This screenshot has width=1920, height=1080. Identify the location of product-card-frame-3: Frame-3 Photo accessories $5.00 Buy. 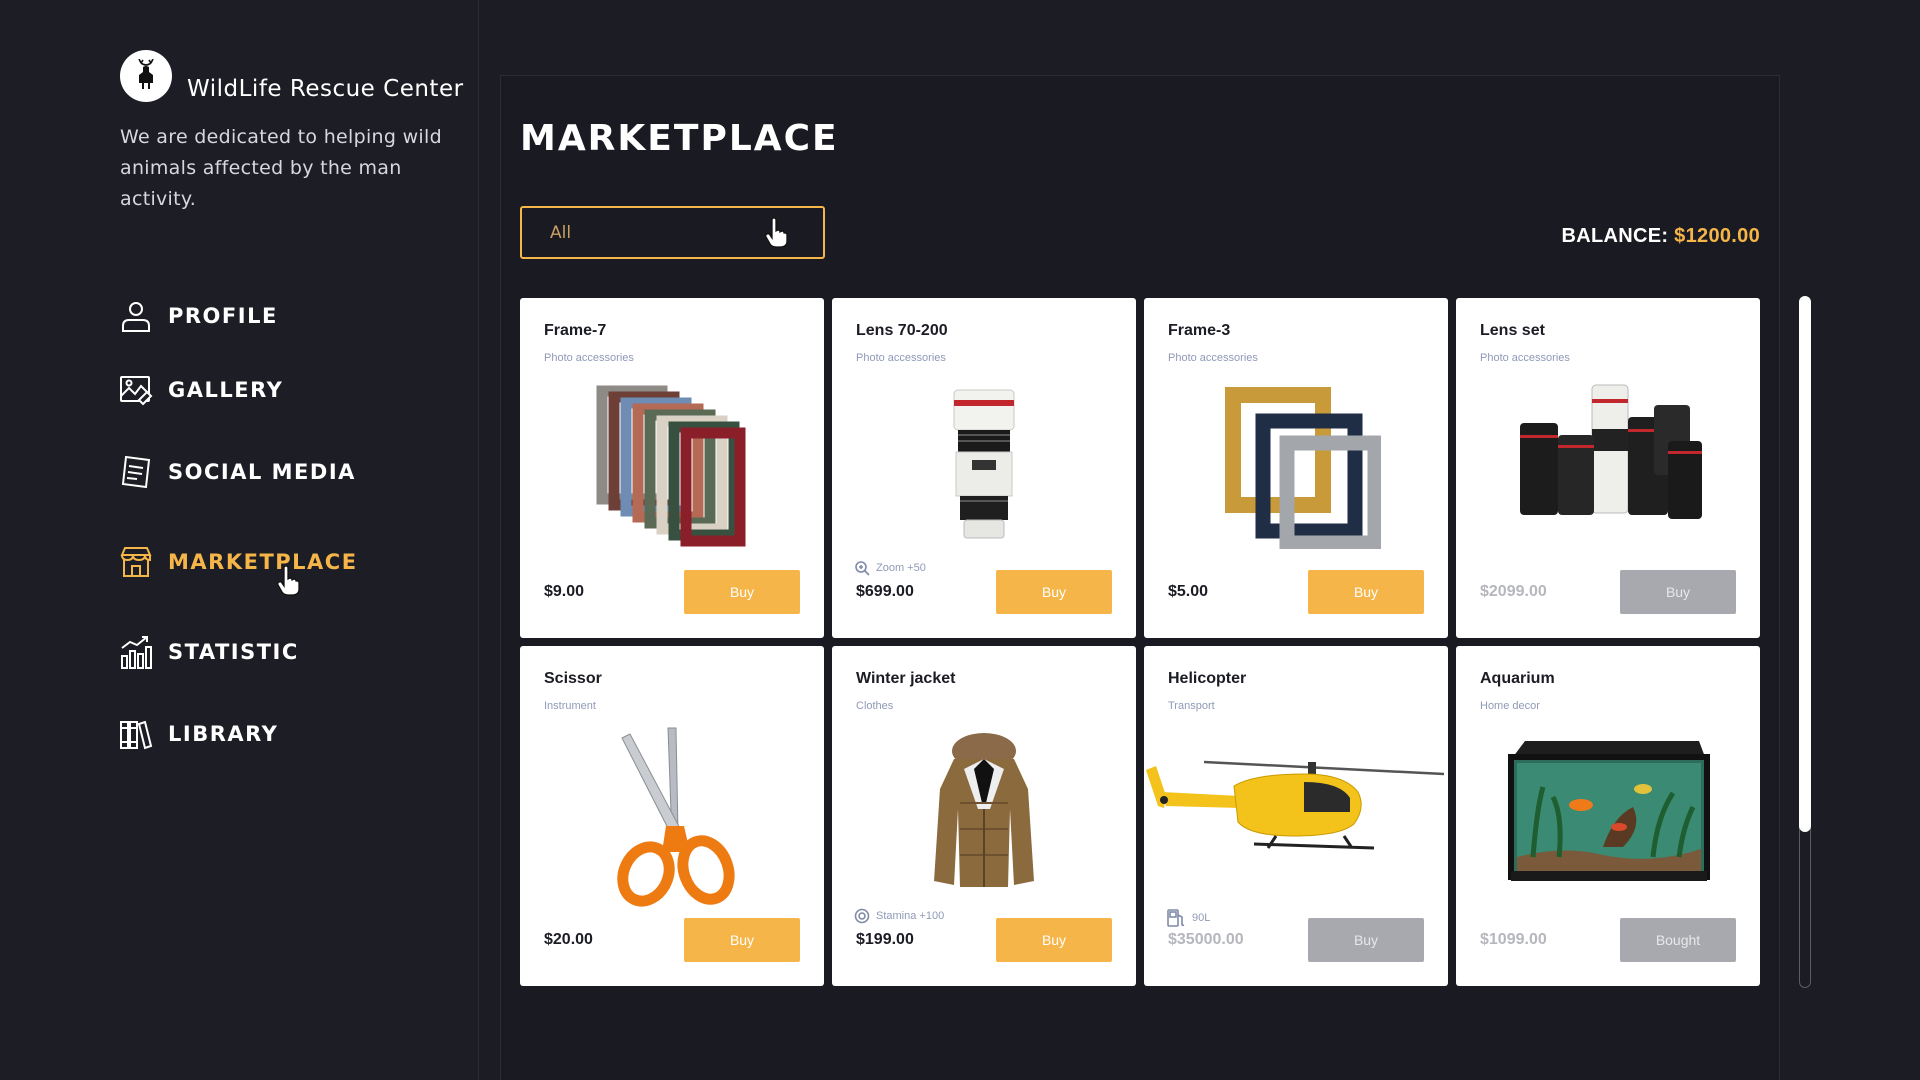
(1296, 468).